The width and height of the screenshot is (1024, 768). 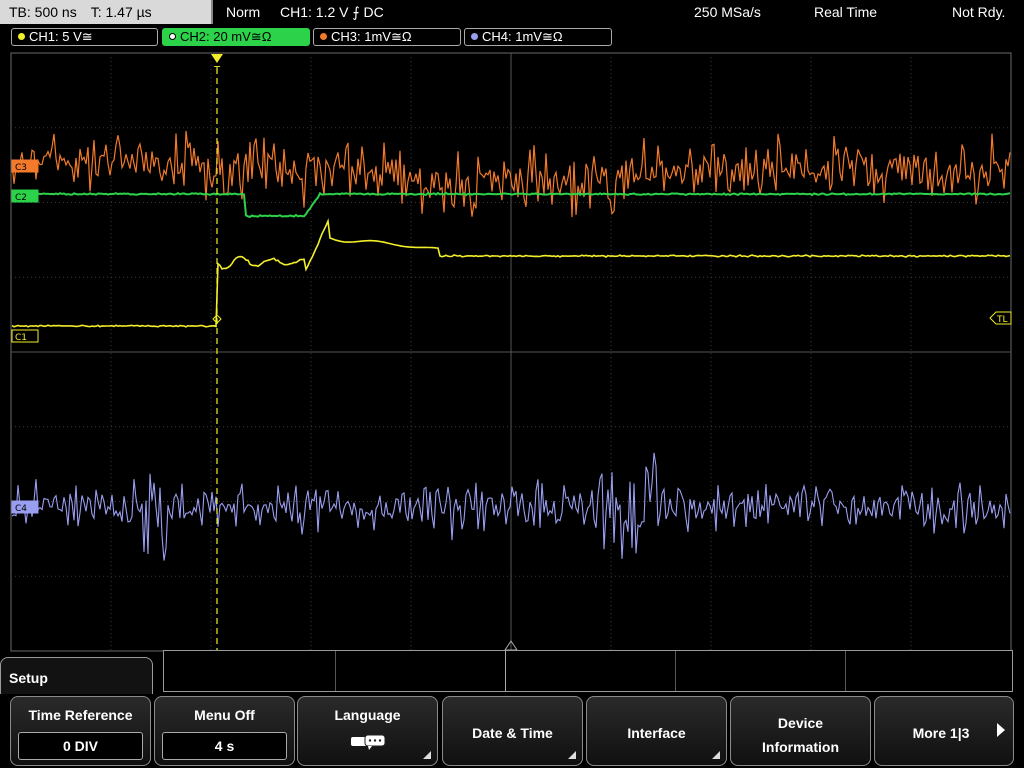 I want to click on softkey-label: Date & Time, so click(x=512, y=733).